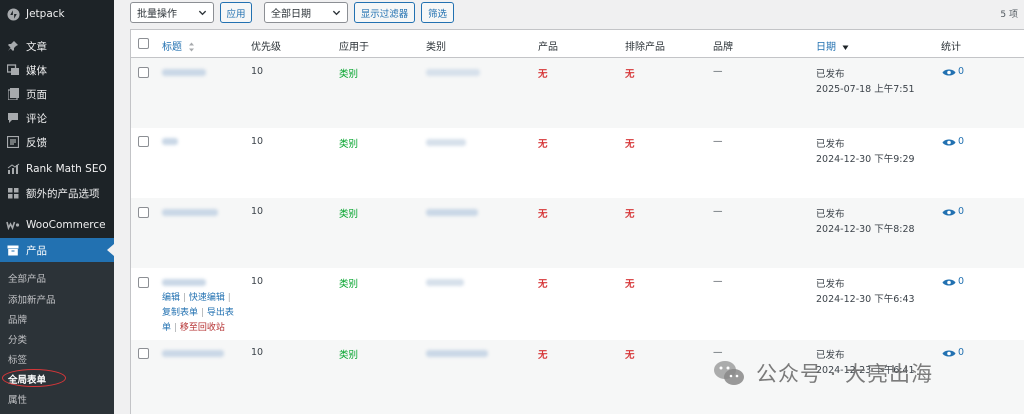 The image size is (1024, 414). Describe the element at coordinates (202, 328) in the screenshot. I see `trash-link: 移至回收站` at that location.